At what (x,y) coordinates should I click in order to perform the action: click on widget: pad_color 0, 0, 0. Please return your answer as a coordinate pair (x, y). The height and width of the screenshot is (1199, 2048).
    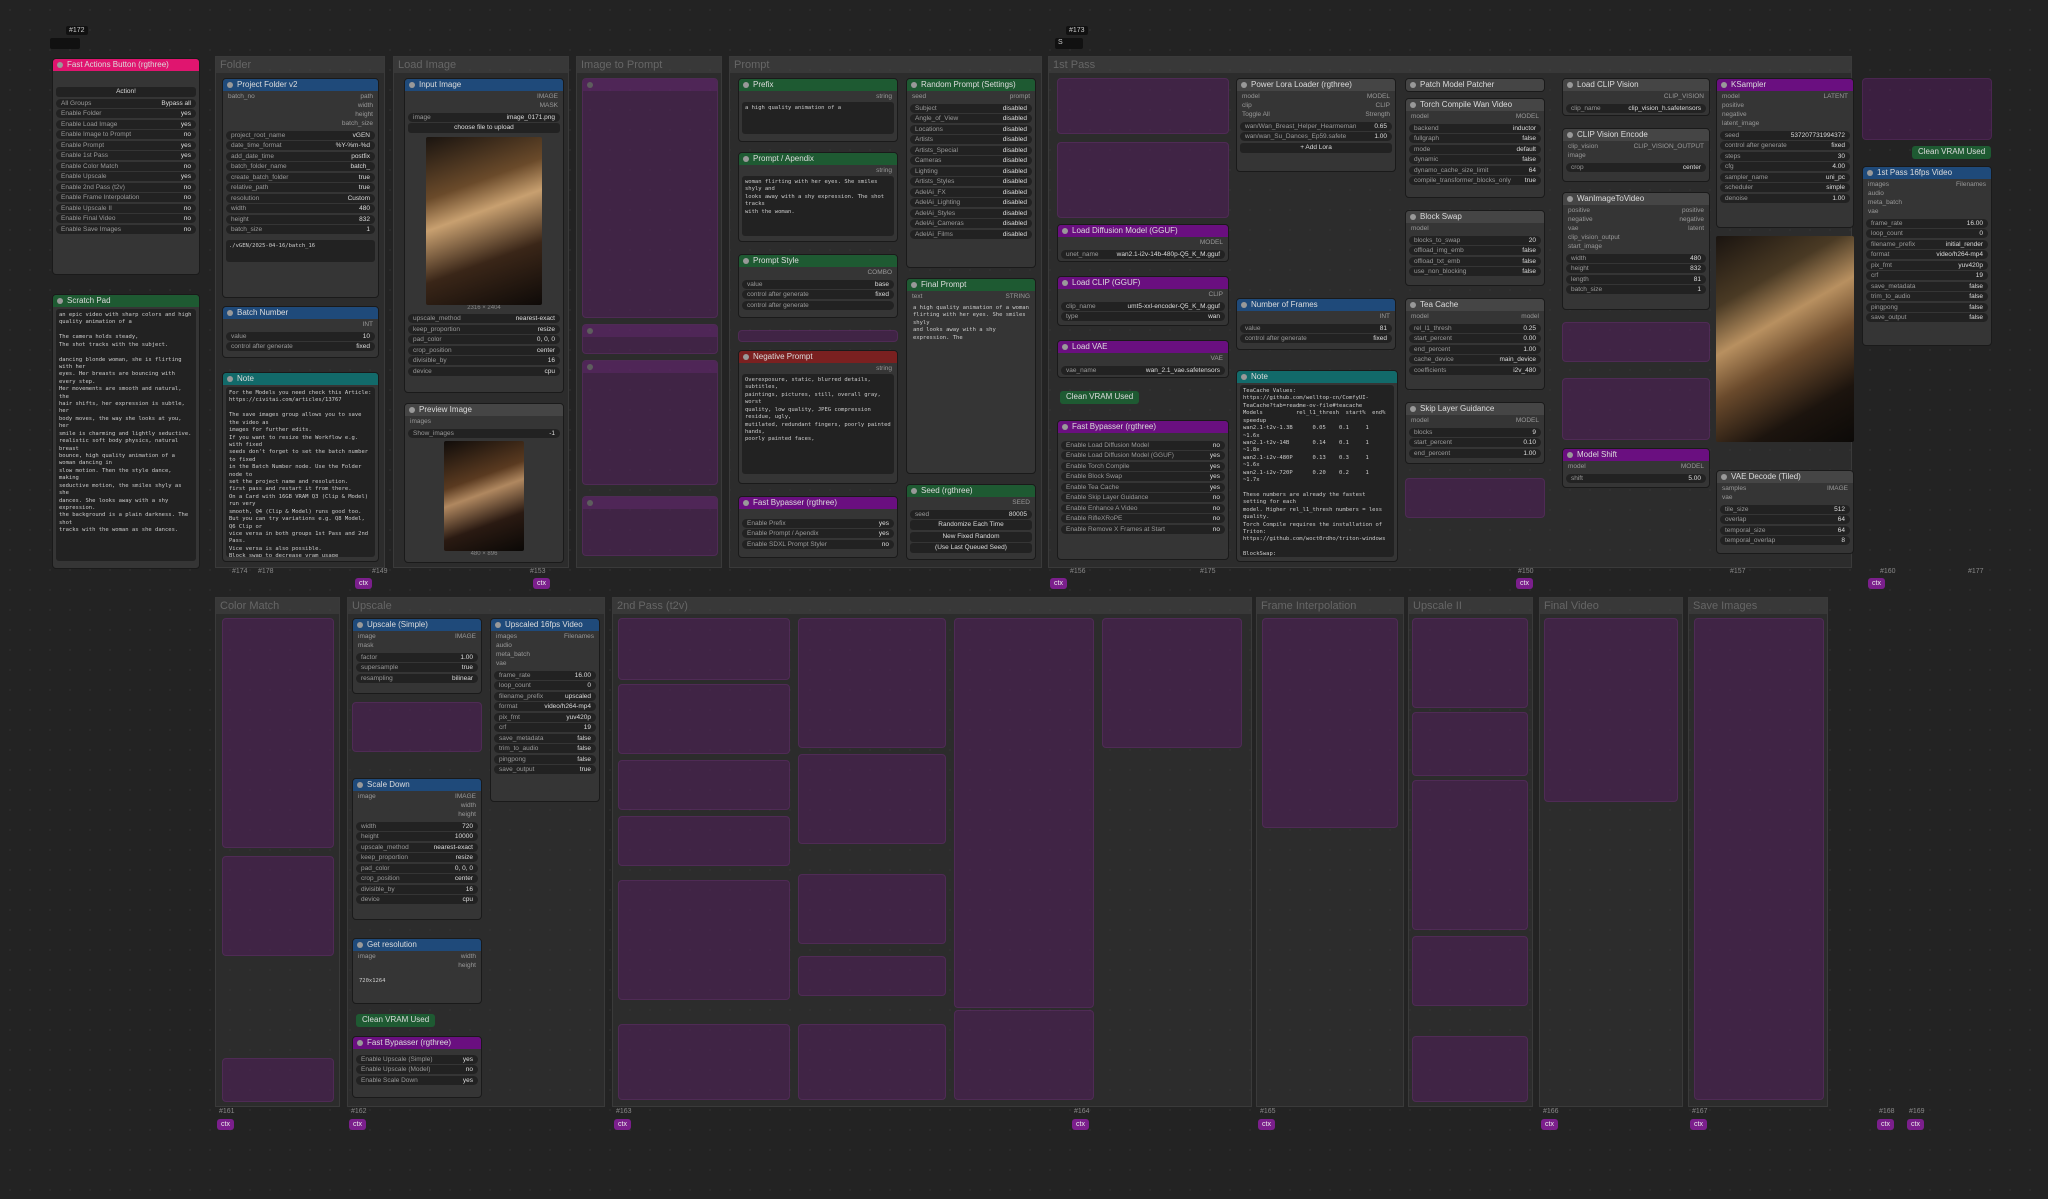
    Looking at the image, I should click on (417, 868).